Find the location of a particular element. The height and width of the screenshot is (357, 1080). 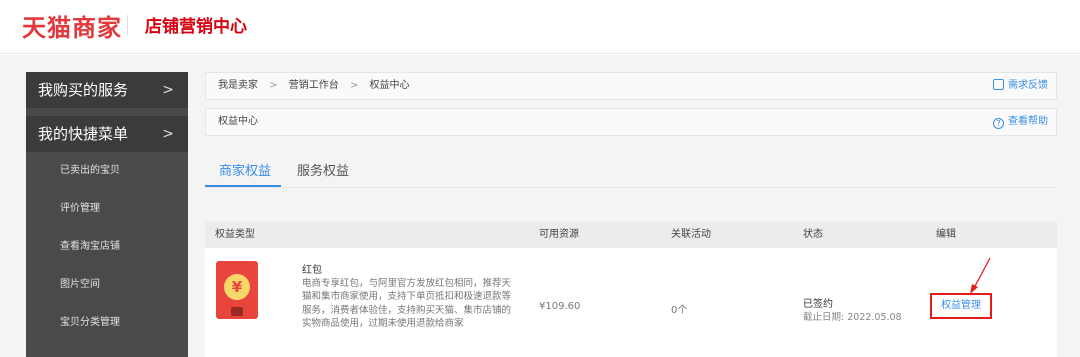

manage-rights-button: 权益管理 is located at coordinates (961, 306).